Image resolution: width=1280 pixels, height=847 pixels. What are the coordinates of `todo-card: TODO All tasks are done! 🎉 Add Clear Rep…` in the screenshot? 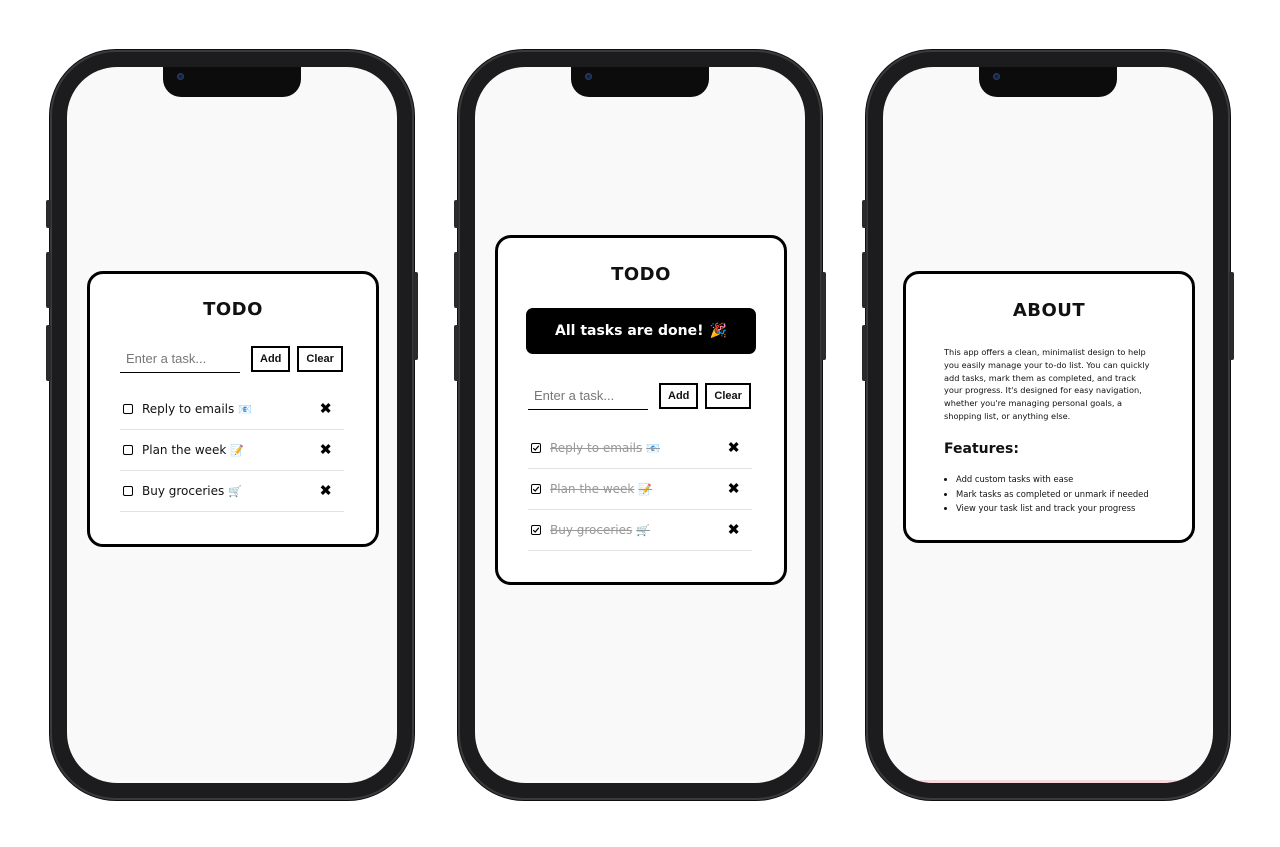 It's located at (641, 410).